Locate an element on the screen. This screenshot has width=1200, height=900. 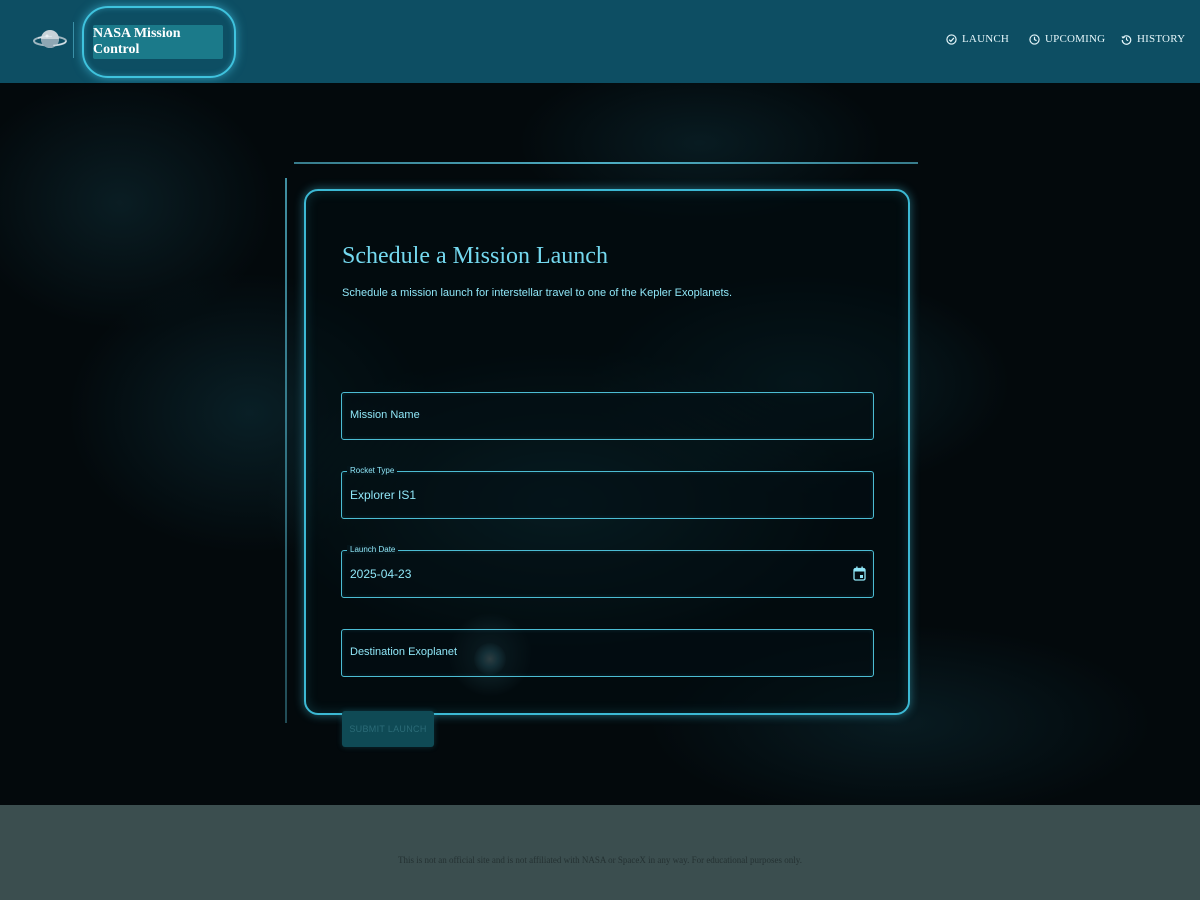
nav-upcoming: UPCOMING is located at coordinates (1067, 39).